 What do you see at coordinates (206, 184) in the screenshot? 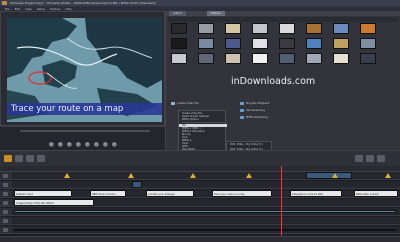
I see `video-track` at bounding box center [206, 184].